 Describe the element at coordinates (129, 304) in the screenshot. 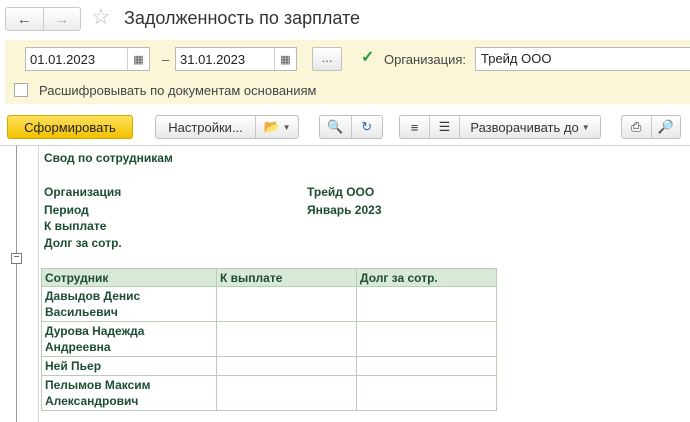

I see `employee-cell: Давыдов Денис Васильевич` at that location.